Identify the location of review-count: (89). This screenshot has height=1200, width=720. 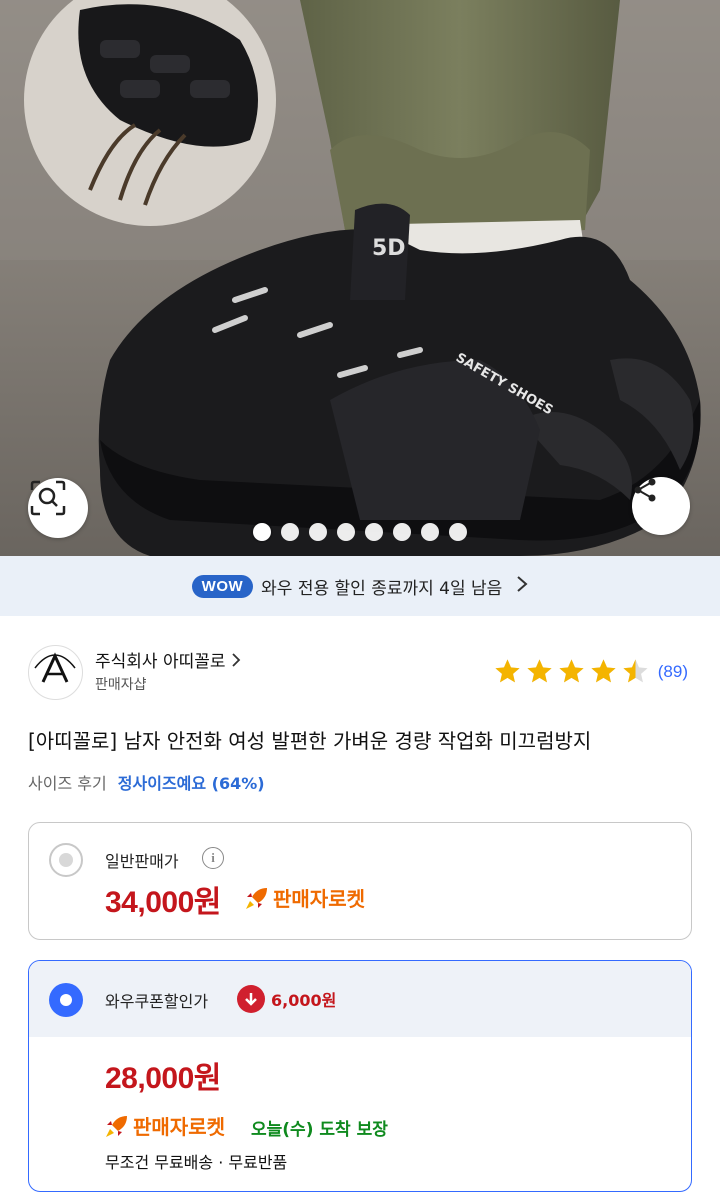
(673, 672).